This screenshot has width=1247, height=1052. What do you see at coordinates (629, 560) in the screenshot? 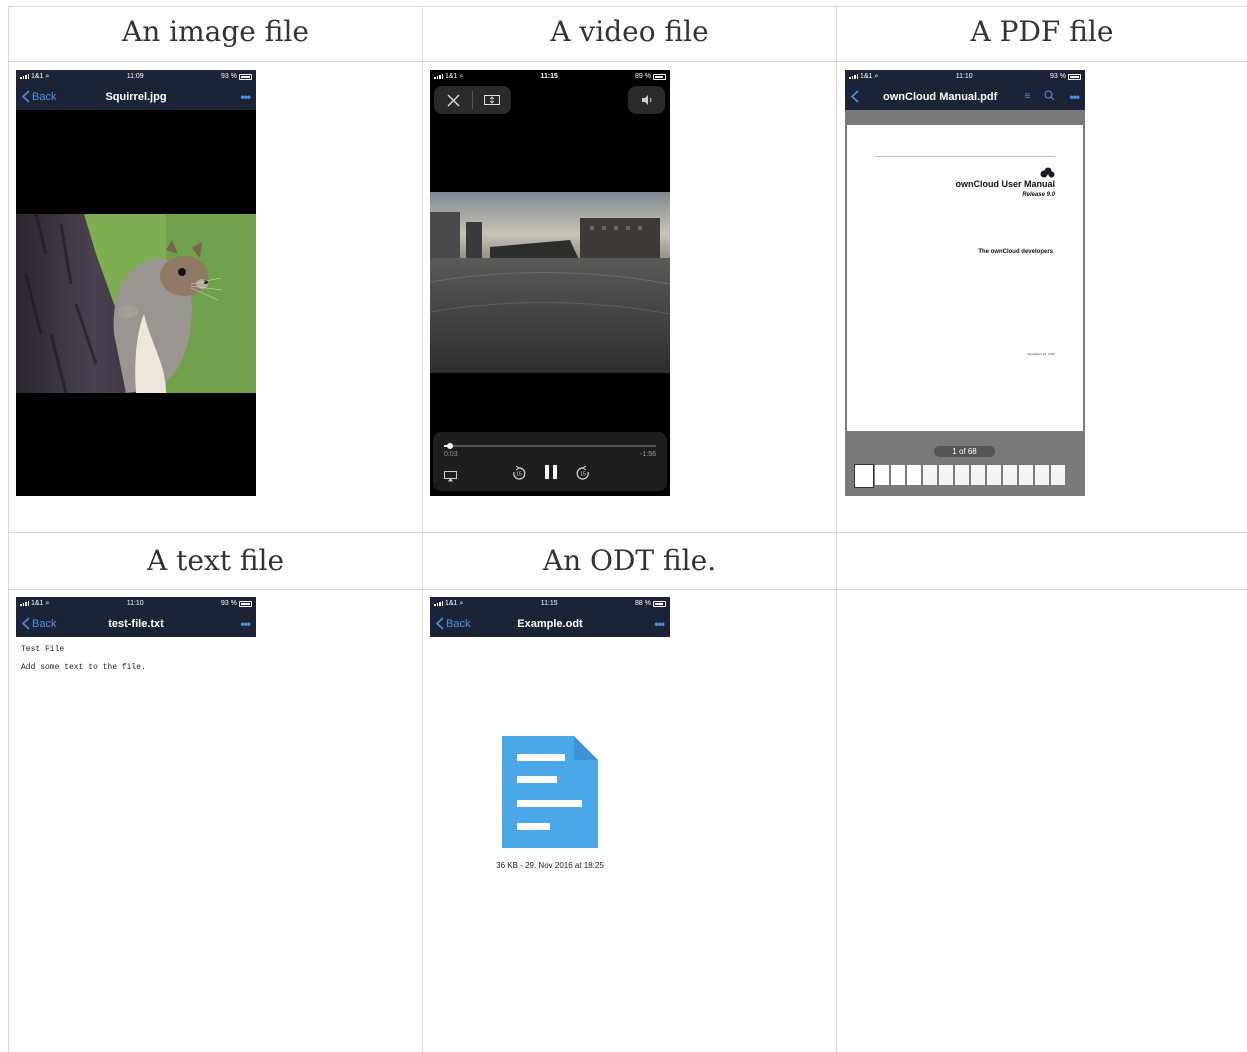
I see `header-odt: An ODT file.` at bounding box center [629, 560].